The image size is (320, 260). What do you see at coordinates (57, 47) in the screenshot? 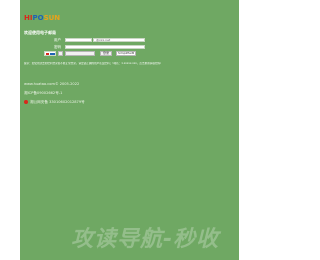
I see `password-label: 密码` at bounding box center [57, 47].